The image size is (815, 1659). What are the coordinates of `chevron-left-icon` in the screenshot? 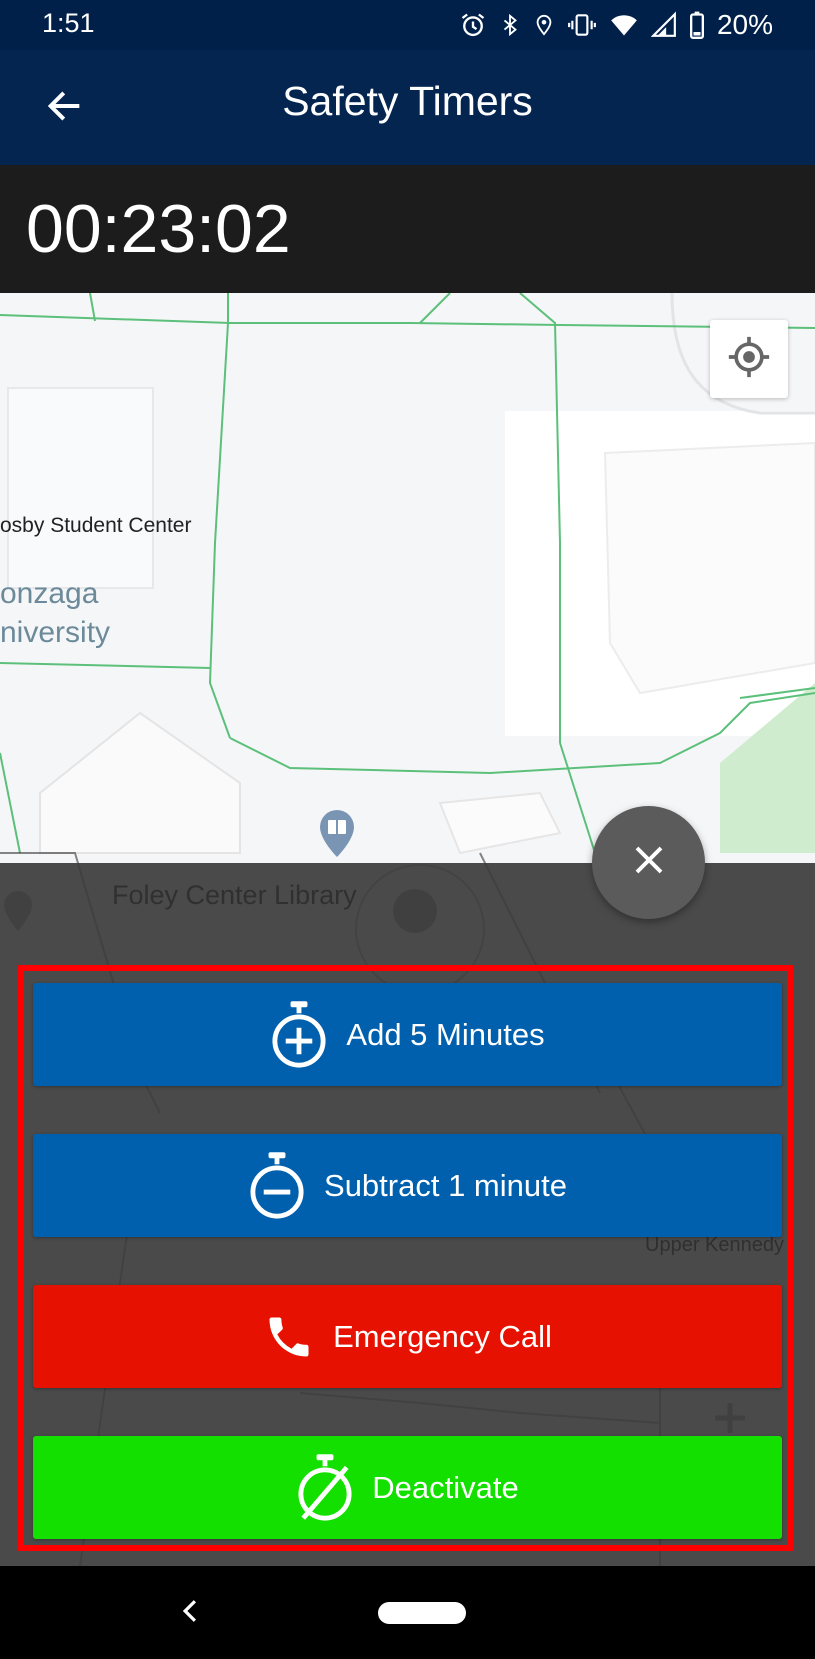 It's located at (190, 1613).